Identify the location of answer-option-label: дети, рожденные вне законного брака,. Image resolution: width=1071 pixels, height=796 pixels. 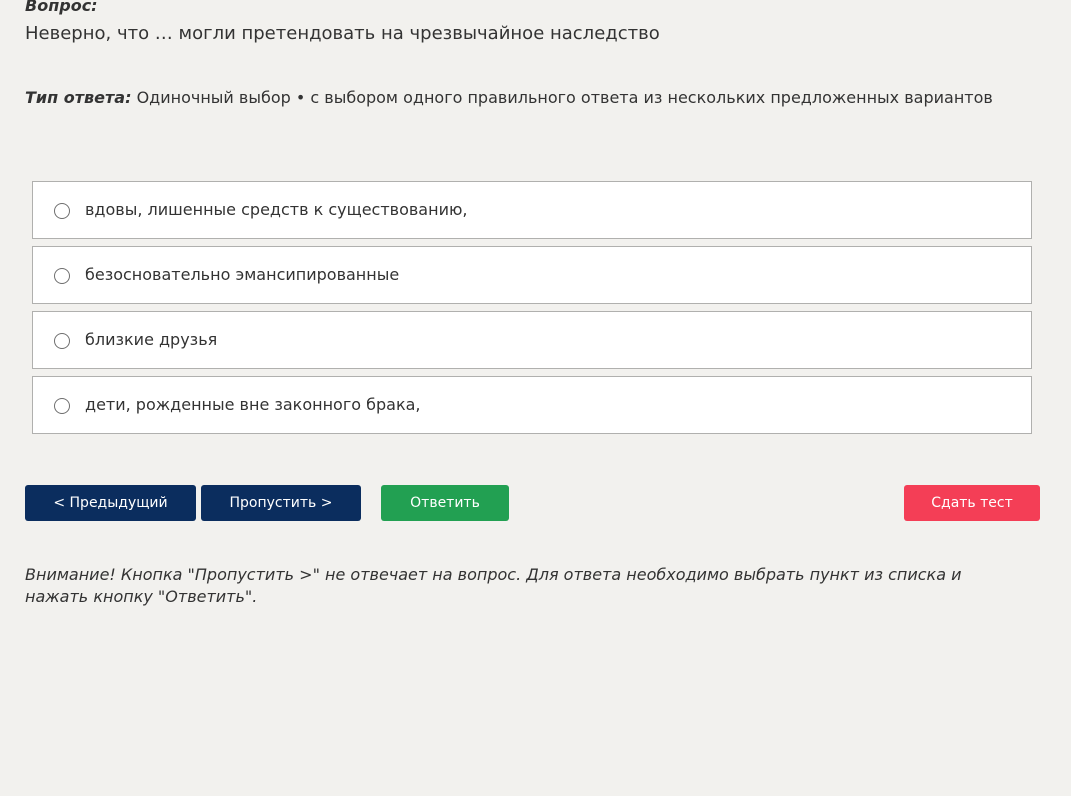
(253, 404).